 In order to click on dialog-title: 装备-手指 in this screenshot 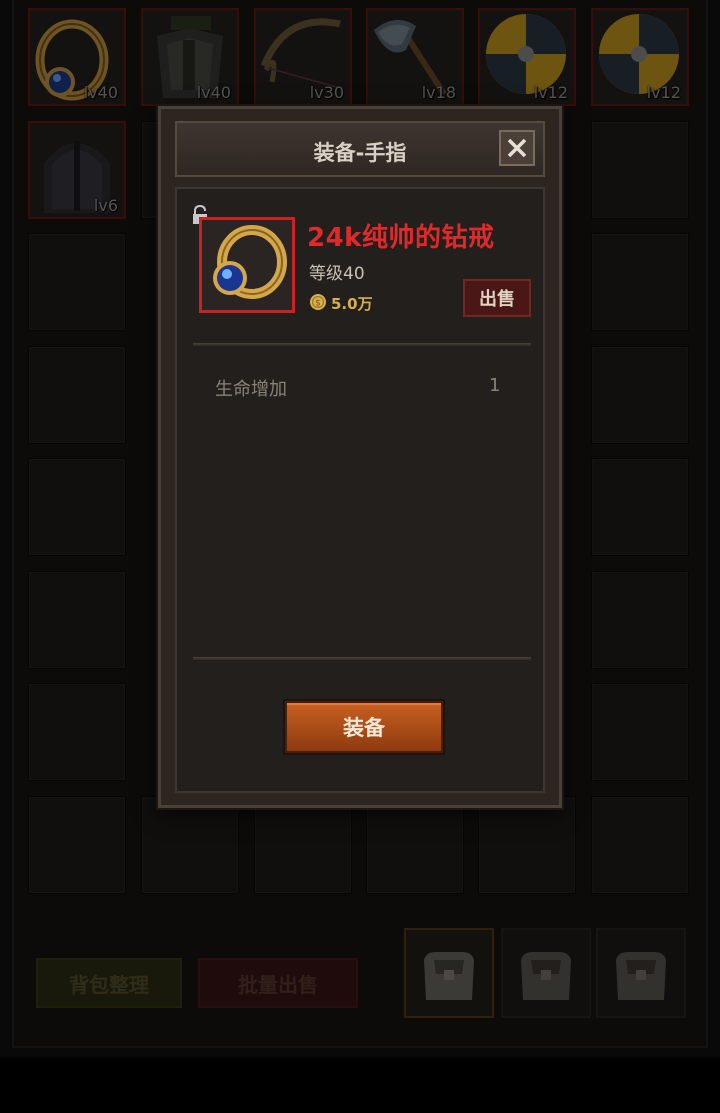, I will do `click(360, 153)`.